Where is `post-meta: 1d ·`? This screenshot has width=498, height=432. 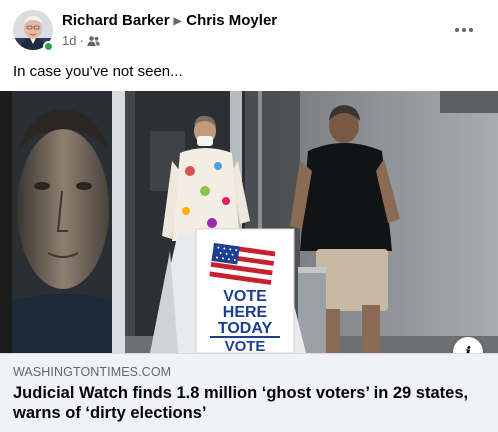 post-meta: 1d · is located at coordinates (81, 40).